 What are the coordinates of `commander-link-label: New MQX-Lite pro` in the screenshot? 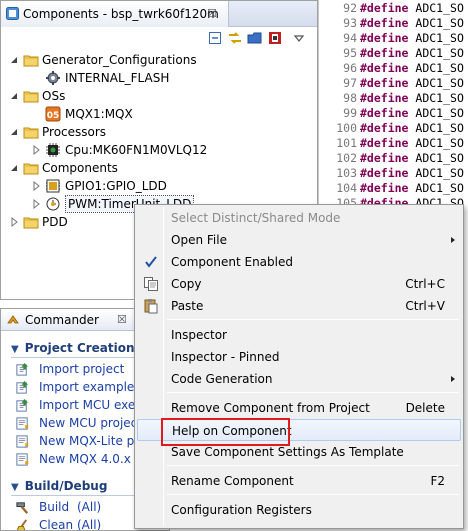 It's located at (93, 441).